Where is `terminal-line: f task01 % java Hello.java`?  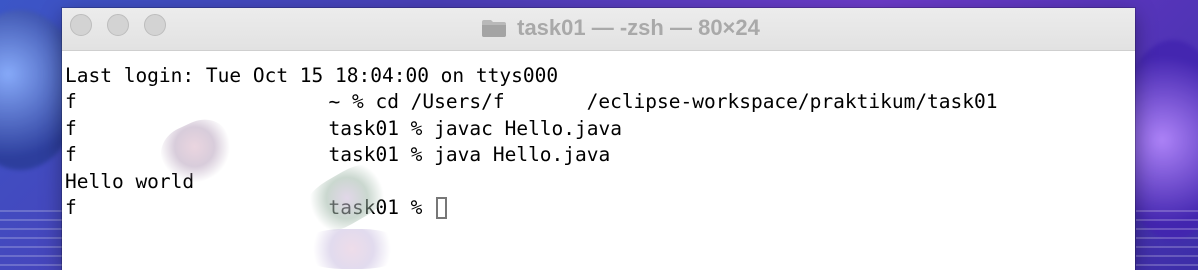 terminal-line: f task01 % java Hello.java is located at coordinates (600, 155).